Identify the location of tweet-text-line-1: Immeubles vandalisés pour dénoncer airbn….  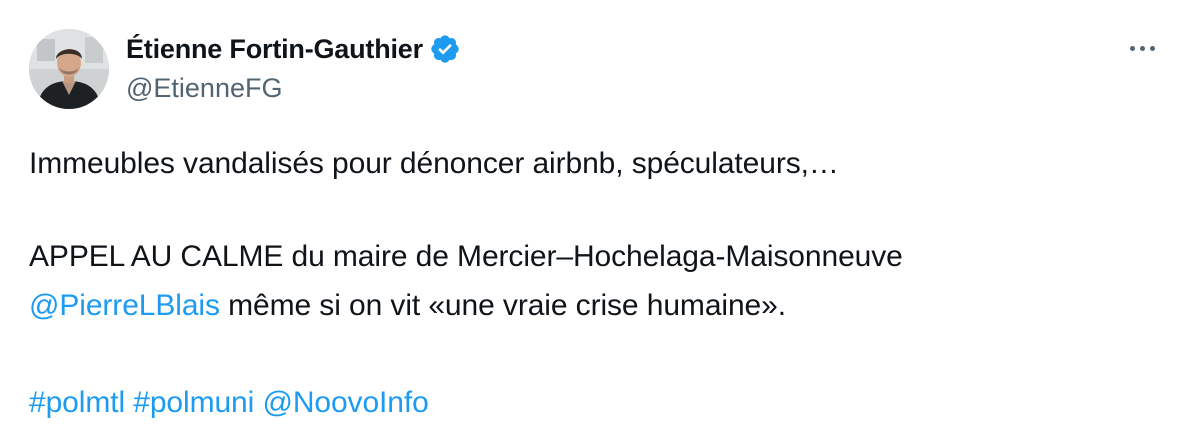
(434, 163).